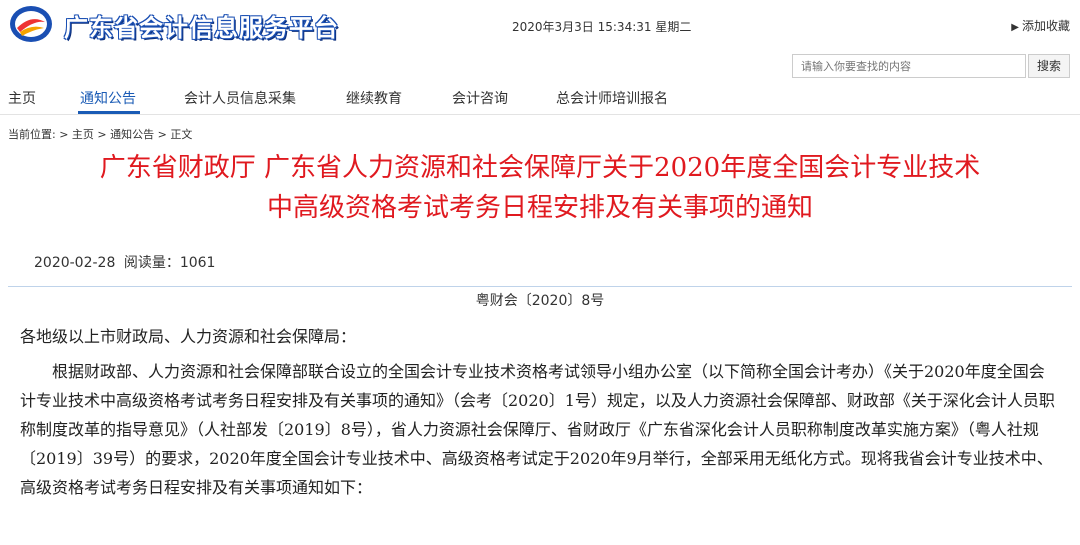 The image size is (1080, 545). Describe the element at coordinates (540, 286) in the screenshot. I see `content-divider` at that location.